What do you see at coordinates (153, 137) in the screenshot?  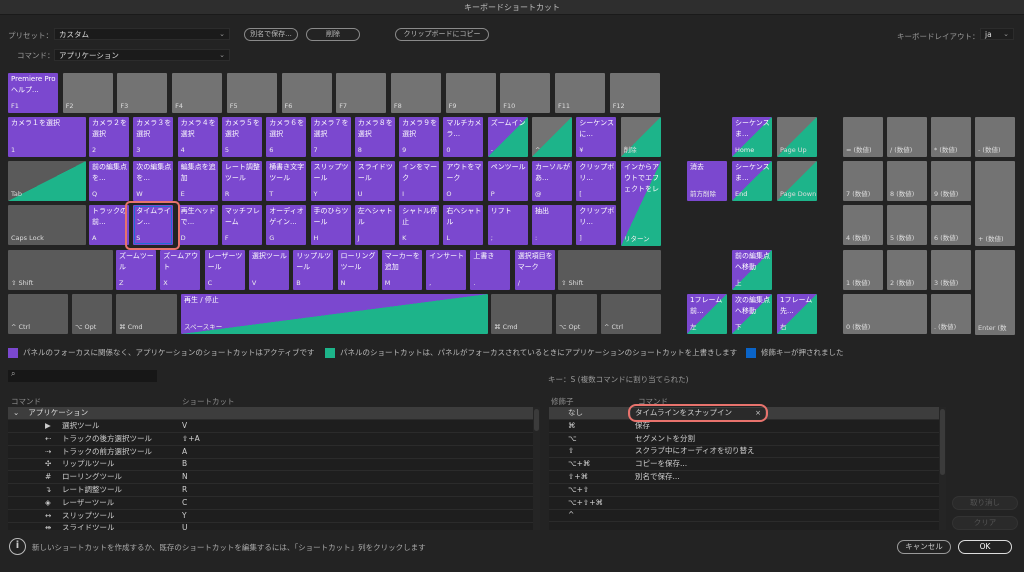 I see `key-3: カメラ３を選択 3` at bounding box center [153, 137].